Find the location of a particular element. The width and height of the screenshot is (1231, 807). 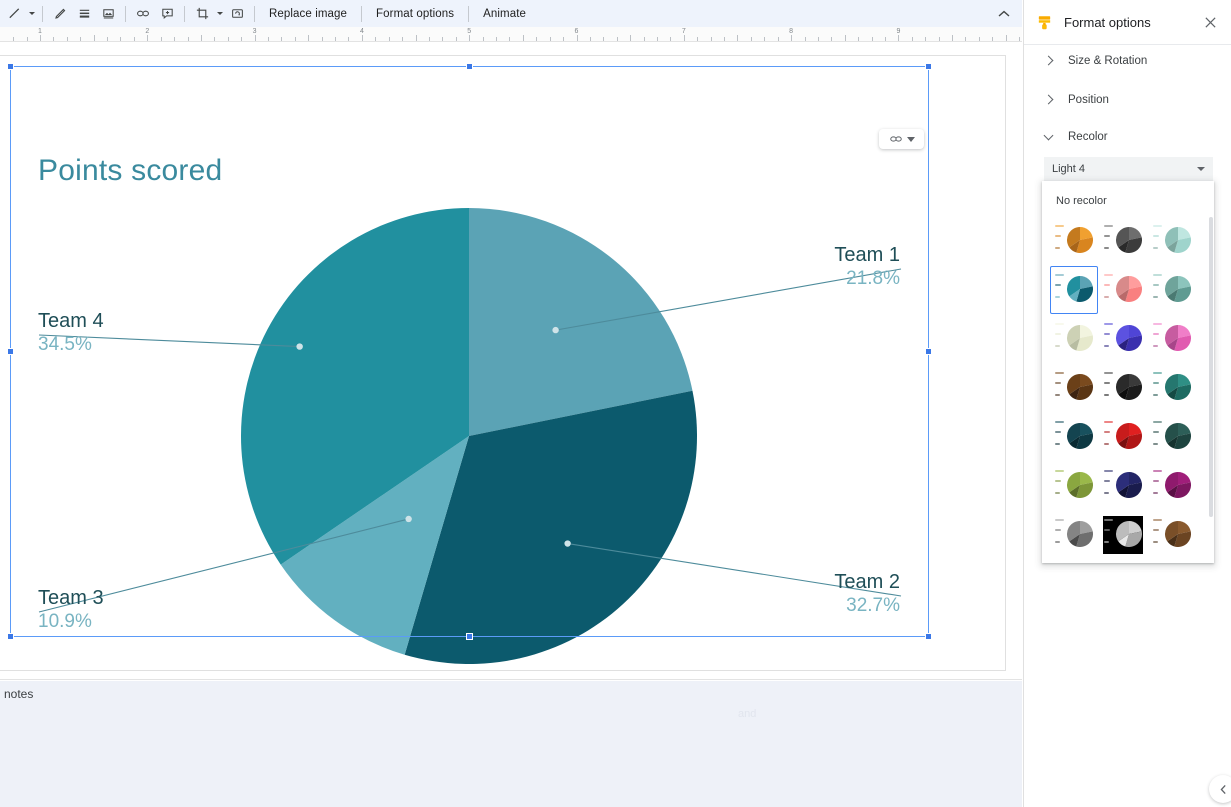

insert-link-icon is located at coordinates (143, 14).